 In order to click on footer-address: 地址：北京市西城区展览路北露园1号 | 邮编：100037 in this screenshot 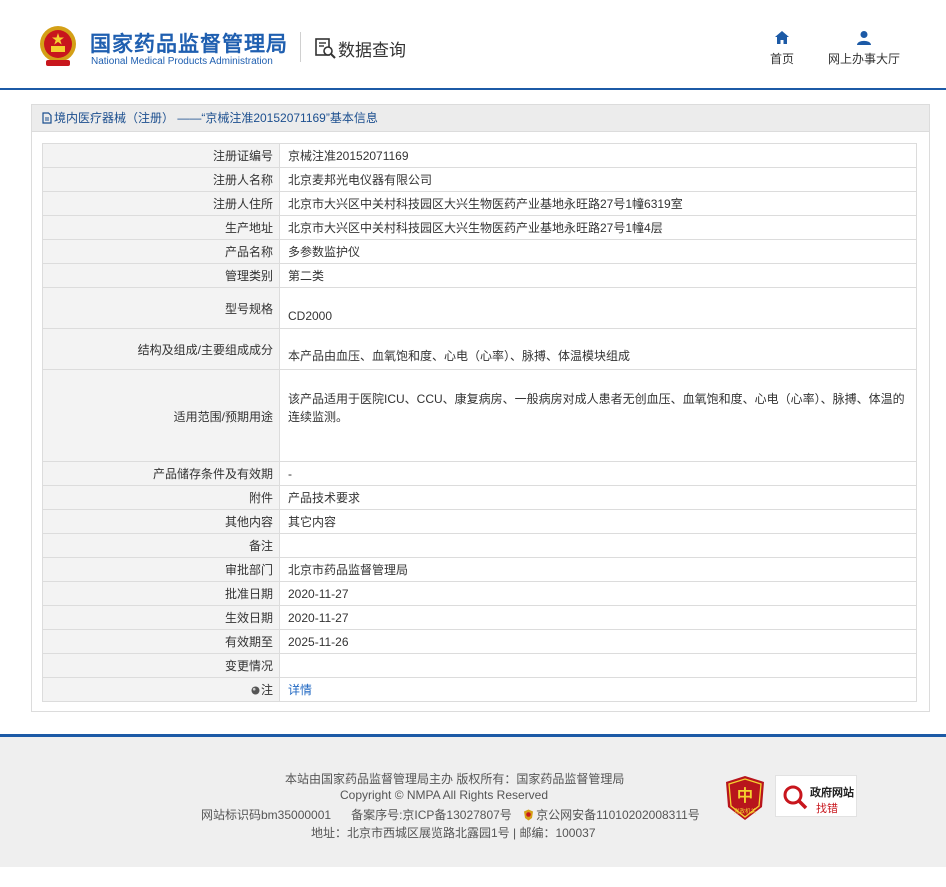, I will do `click(453, 833)`.